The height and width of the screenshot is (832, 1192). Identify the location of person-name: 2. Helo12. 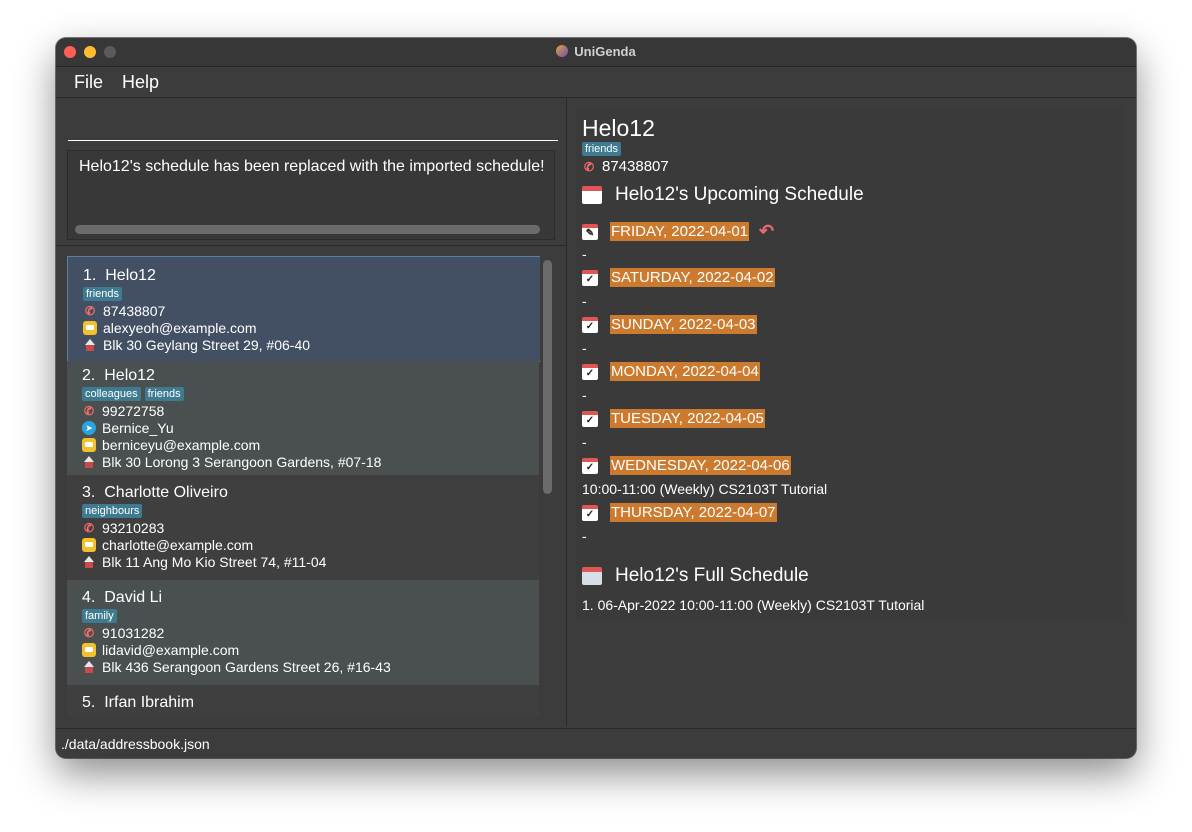
(118, 375).